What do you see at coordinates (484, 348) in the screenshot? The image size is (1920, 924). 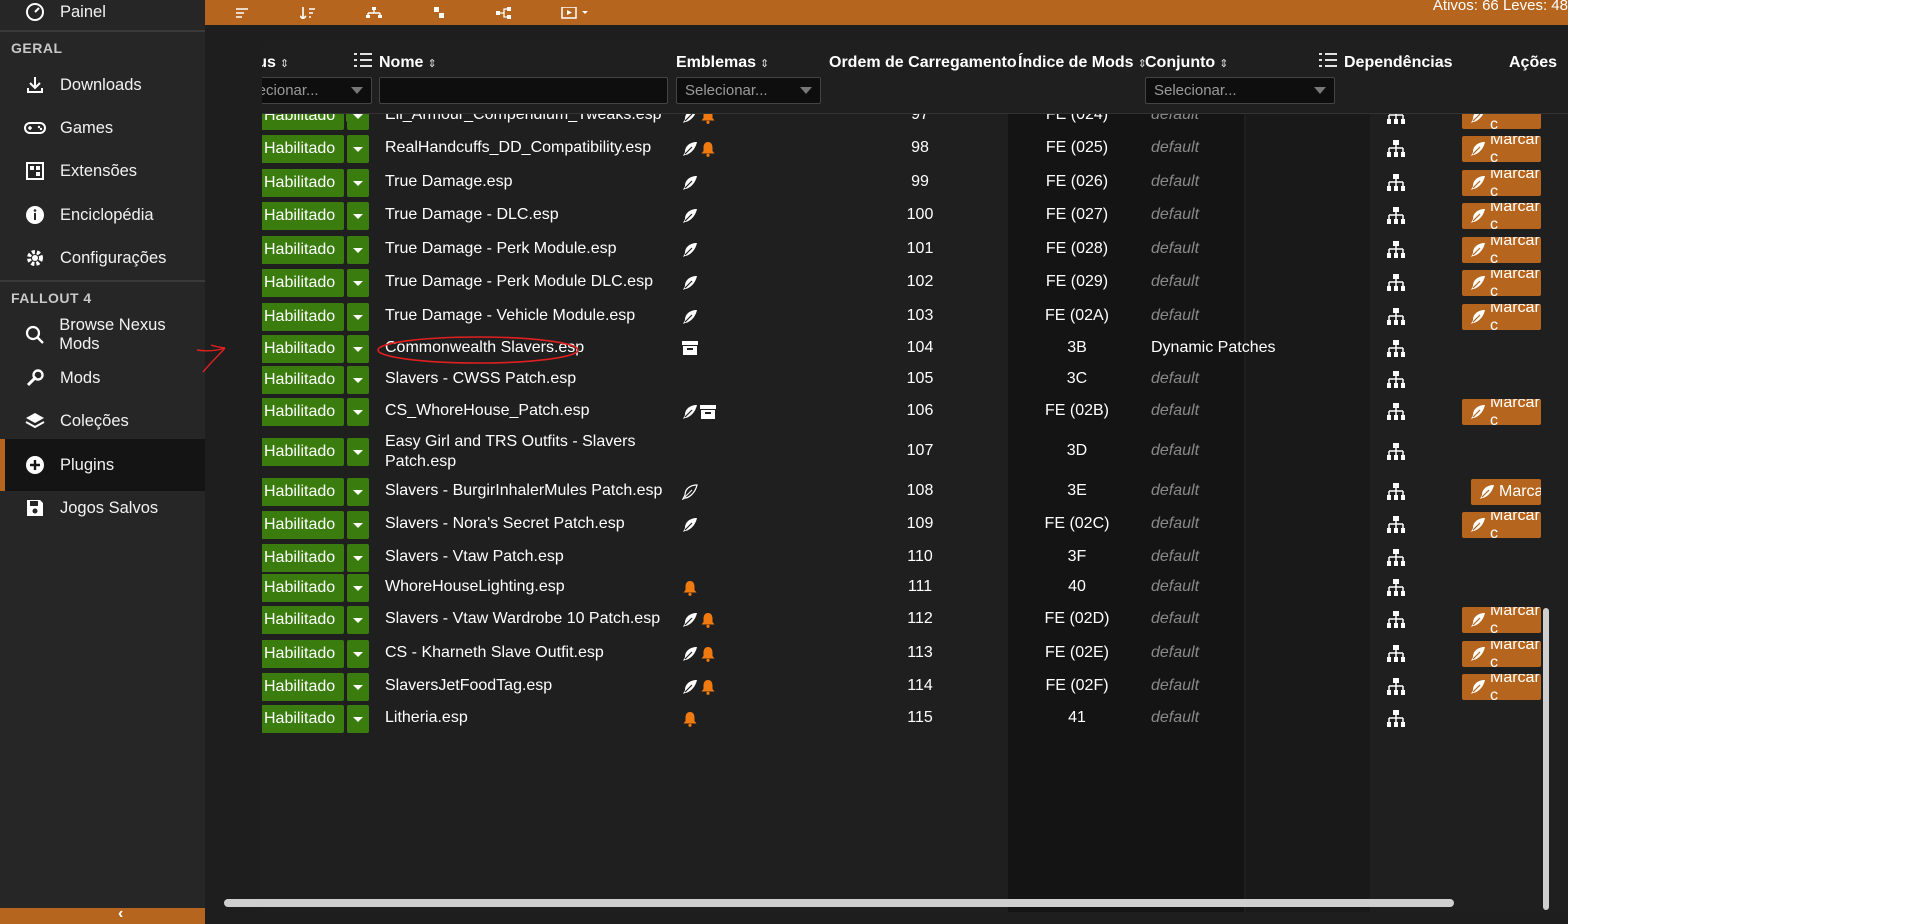 I see `plugin-name: Commonwealth Slavers.esp` at bounding box center [484, 348].